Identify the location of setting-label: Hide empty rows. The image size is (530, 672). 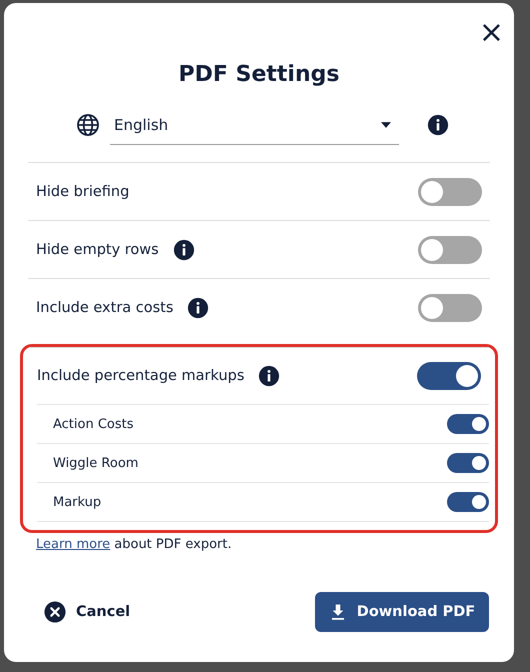
(97, 250).